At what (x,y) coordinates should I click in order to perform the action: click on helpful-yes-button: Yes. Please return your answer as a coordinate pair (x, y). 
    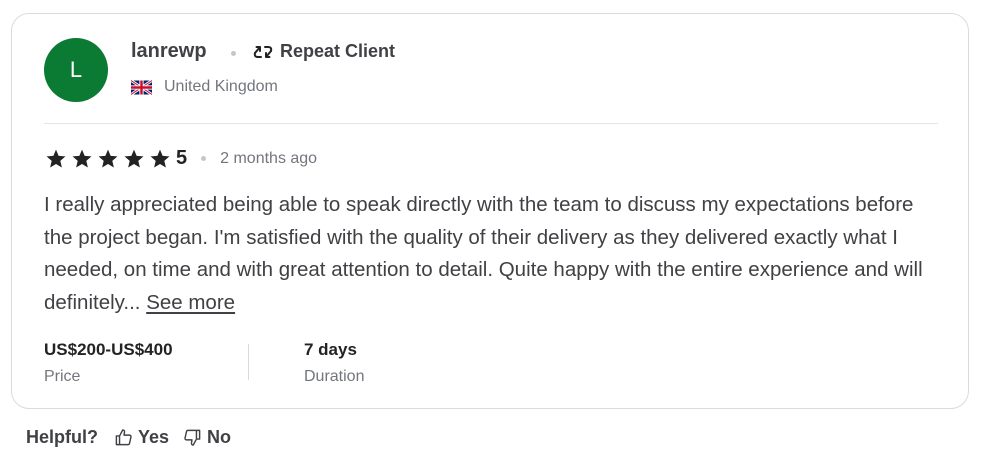
    Looking at the image, I should click on (141, 437).